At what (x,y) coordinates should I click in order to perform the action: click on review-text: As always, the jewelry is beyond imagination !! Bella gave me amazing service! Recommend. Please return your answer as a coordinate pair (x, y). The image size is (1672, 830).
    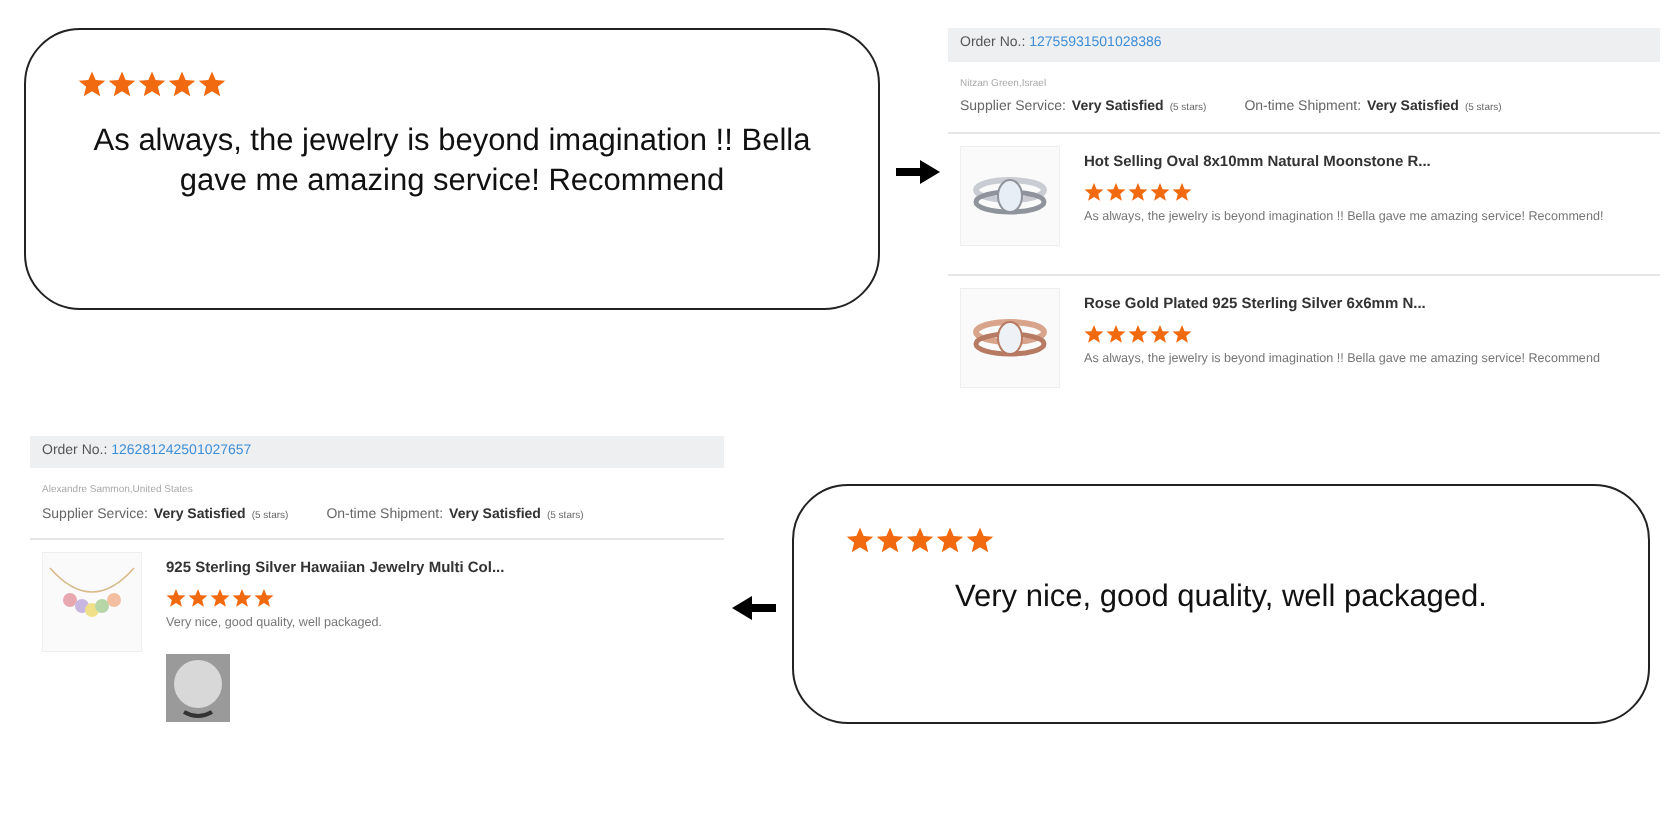
    Looking at the image, I should click on (452, 162).